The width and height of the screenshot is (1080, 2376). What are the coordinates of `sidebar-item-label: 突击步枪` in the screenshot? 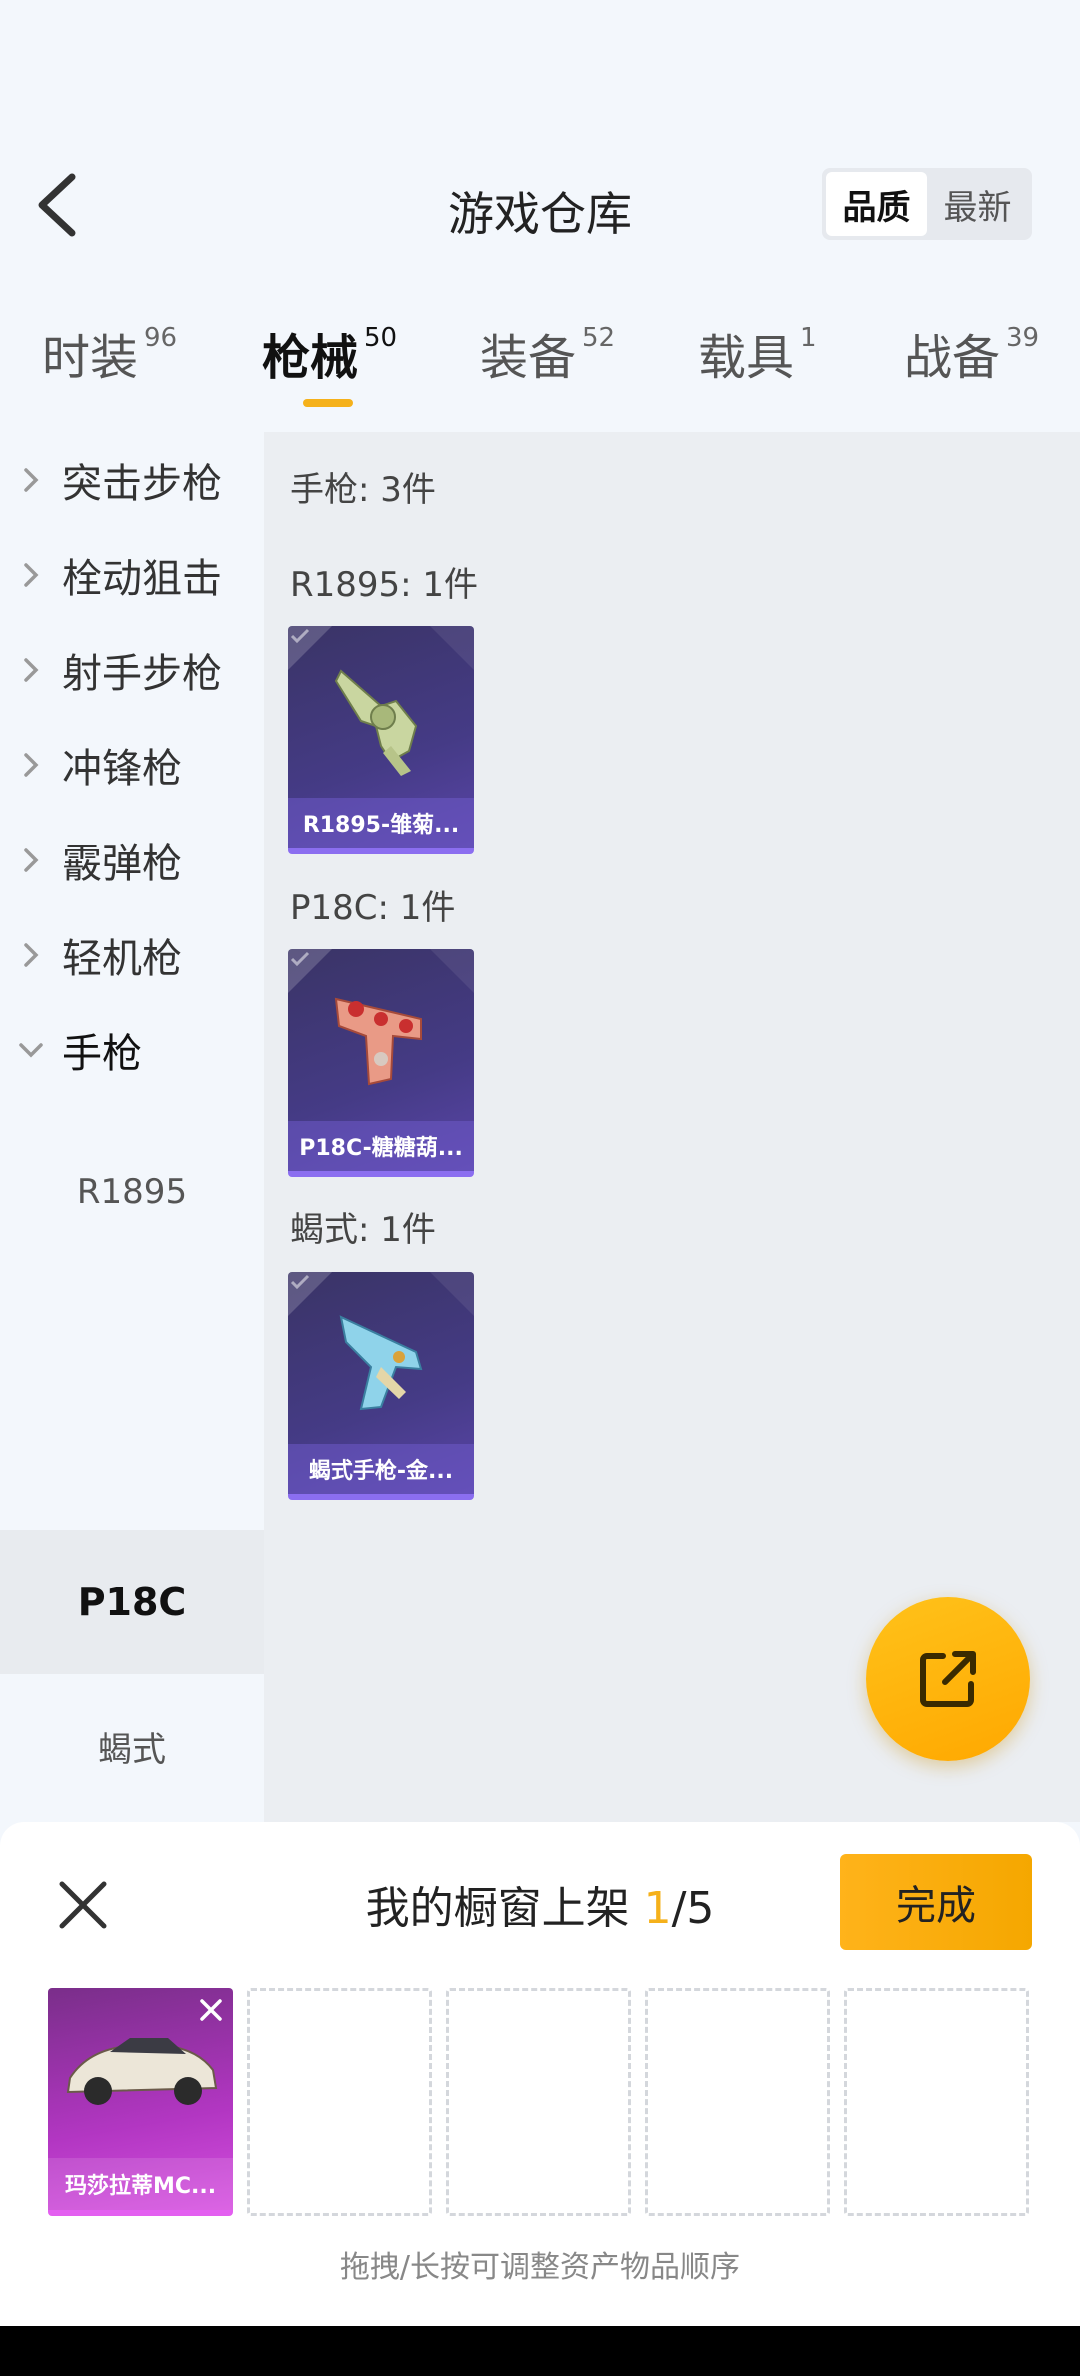 It's located at (142, 484).